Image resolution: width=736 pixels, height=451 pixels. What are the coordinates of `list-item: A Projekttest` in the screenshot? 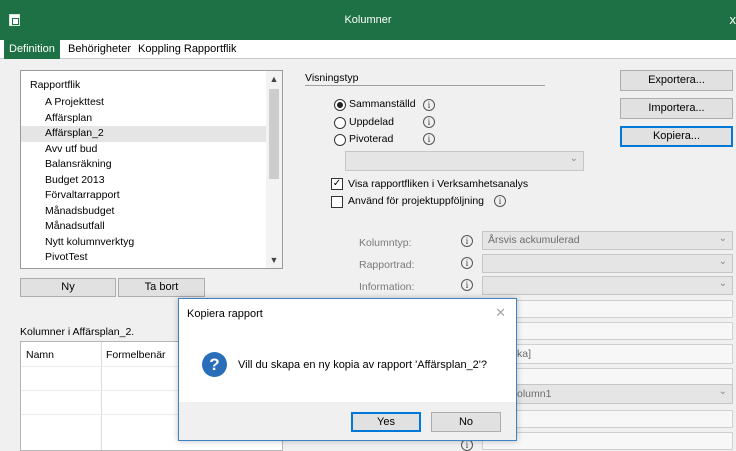 It's located at (144, 103).